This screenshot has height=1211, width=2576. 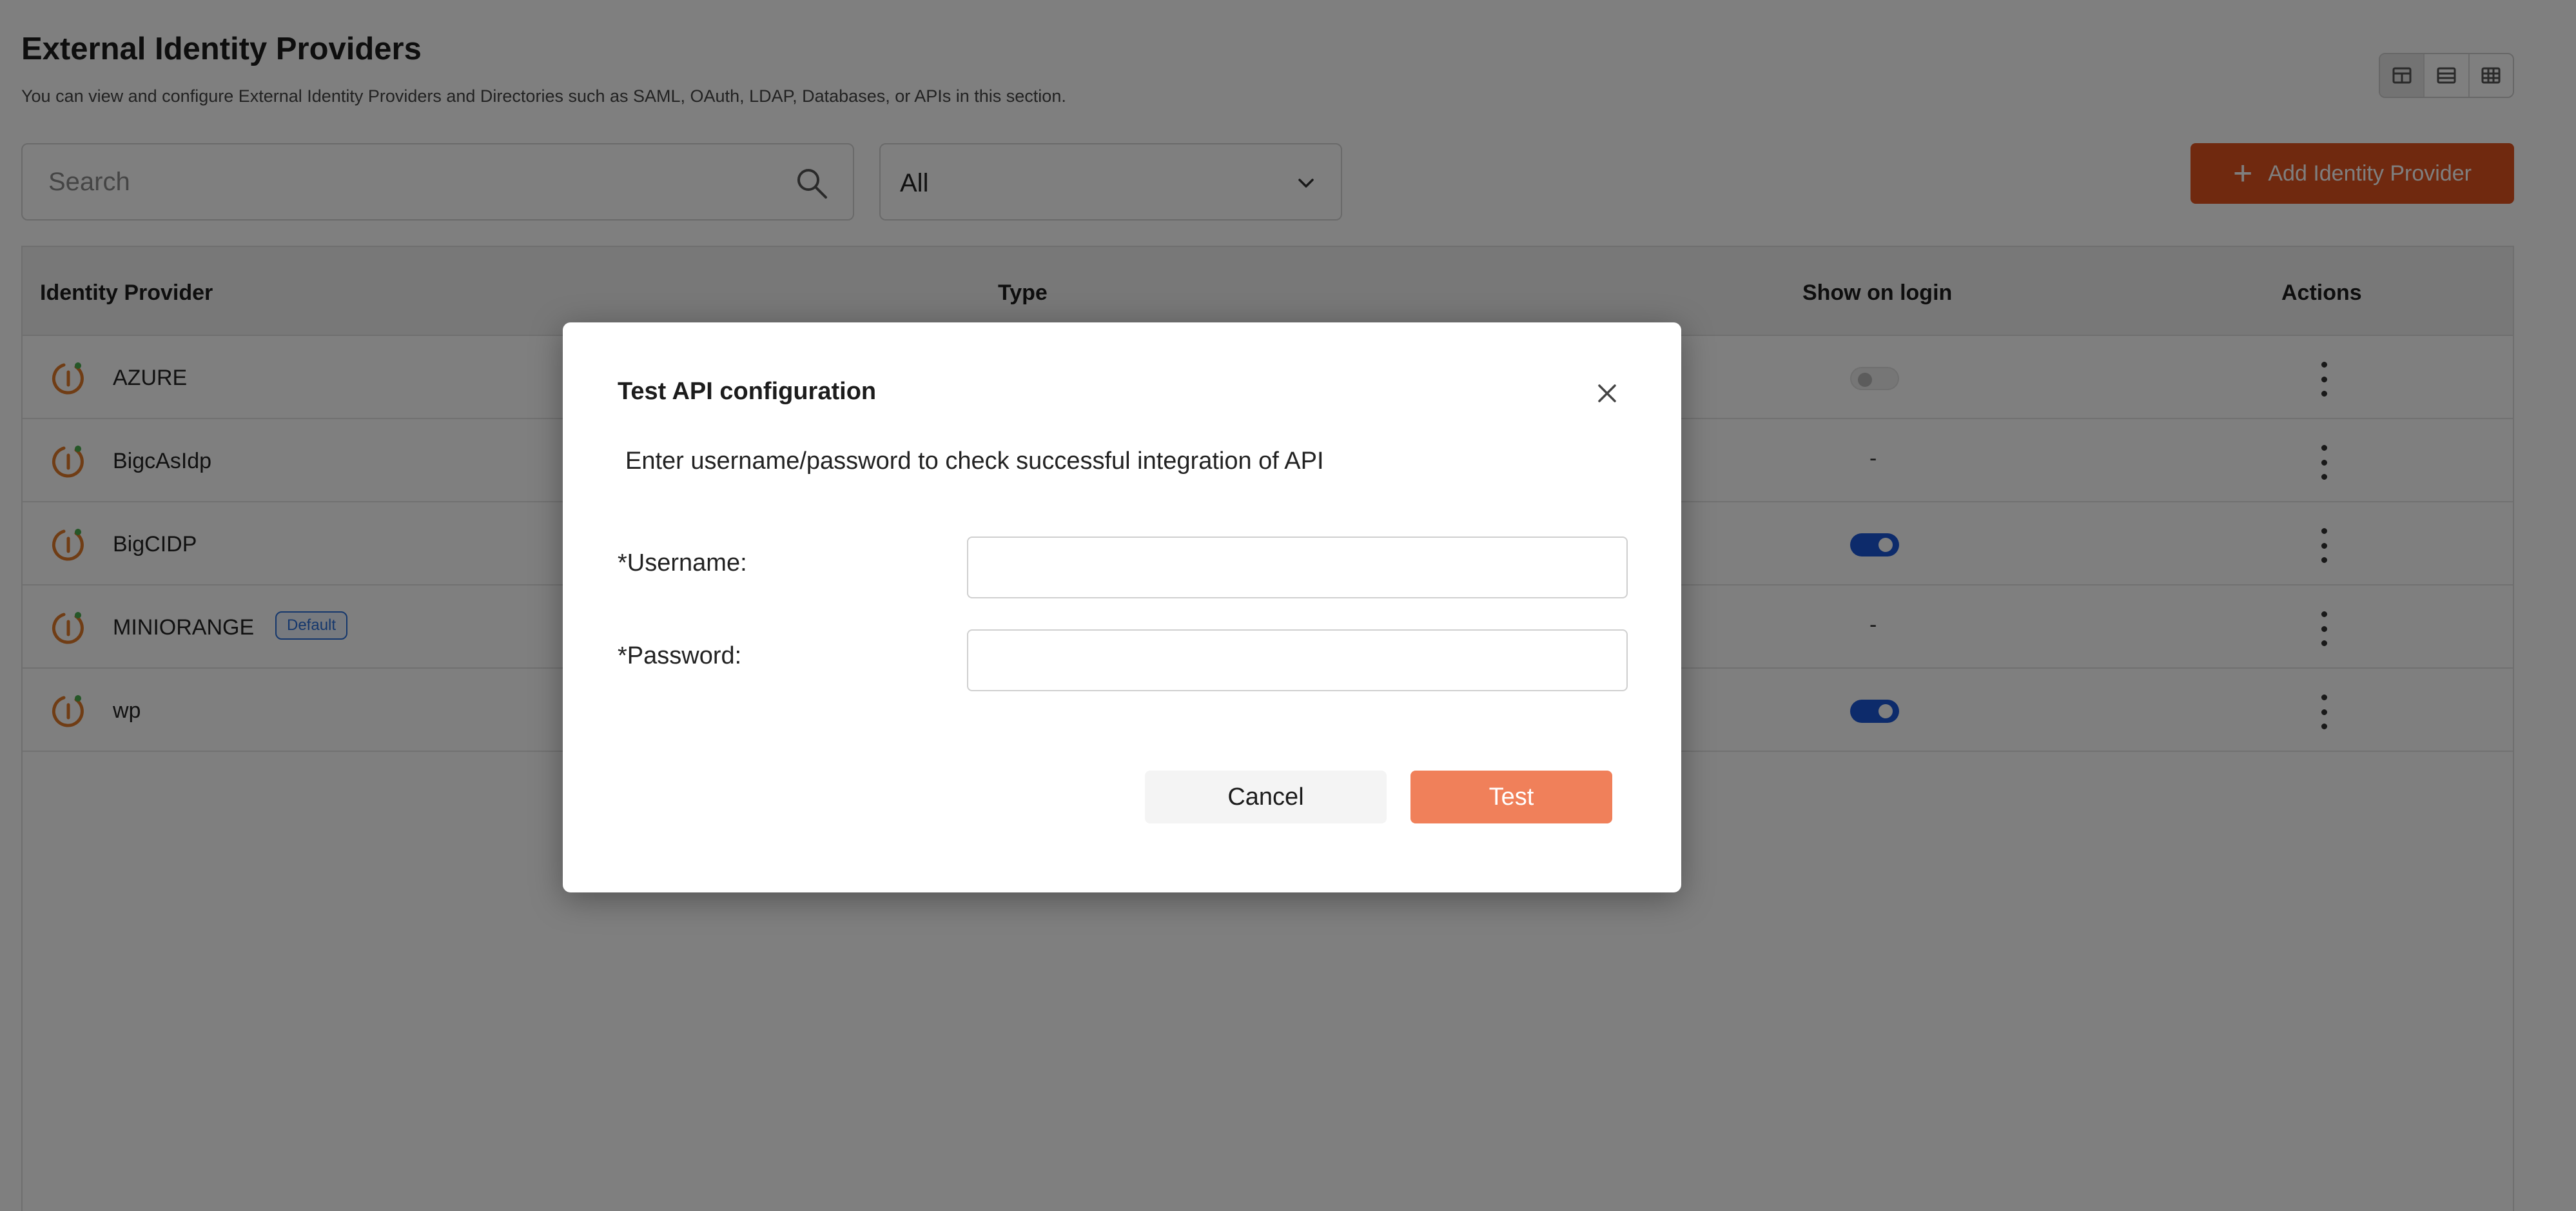 What do you see at coordinates (1266, 797) in the screenshot?
I see `cancel-button: Cancel` at bounding box center [1266, 797].